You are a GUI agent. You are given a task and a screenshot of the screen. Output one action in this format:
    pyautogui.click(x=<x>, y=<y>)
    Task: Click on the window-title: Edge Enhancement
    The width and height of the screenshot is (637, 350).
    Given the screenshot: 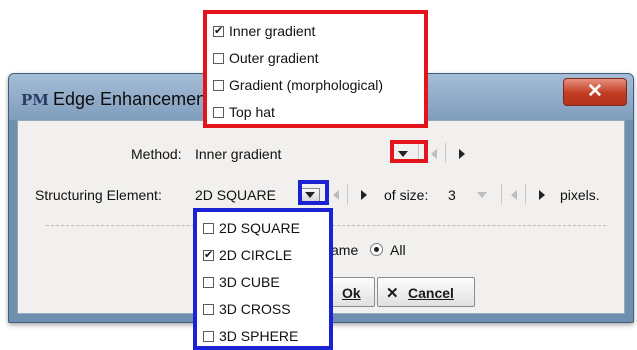 What is the action you would take?
    pyautogui.click(x=132, y=99)
    